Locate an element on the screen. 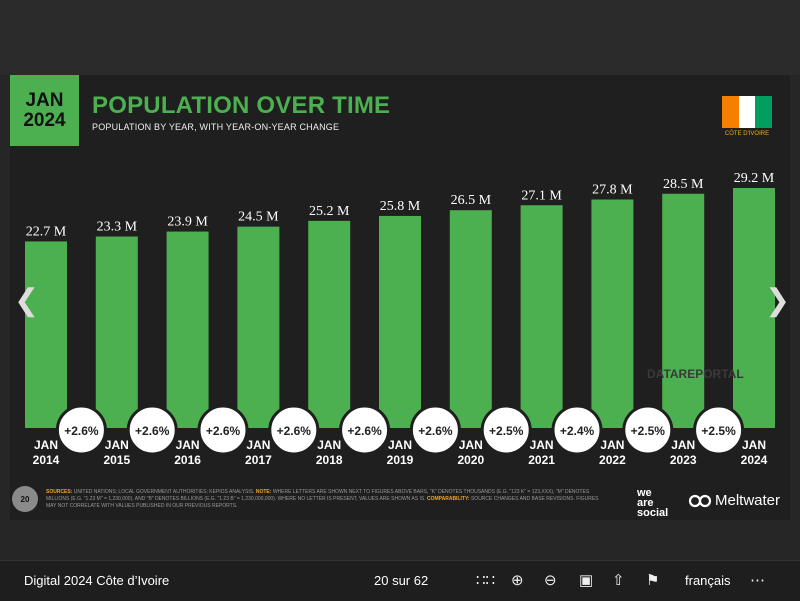 Image resolution: width=800 pixels, height=601 pixels. x-tick-label-year: 2019 is located at coordinates (400, 460).